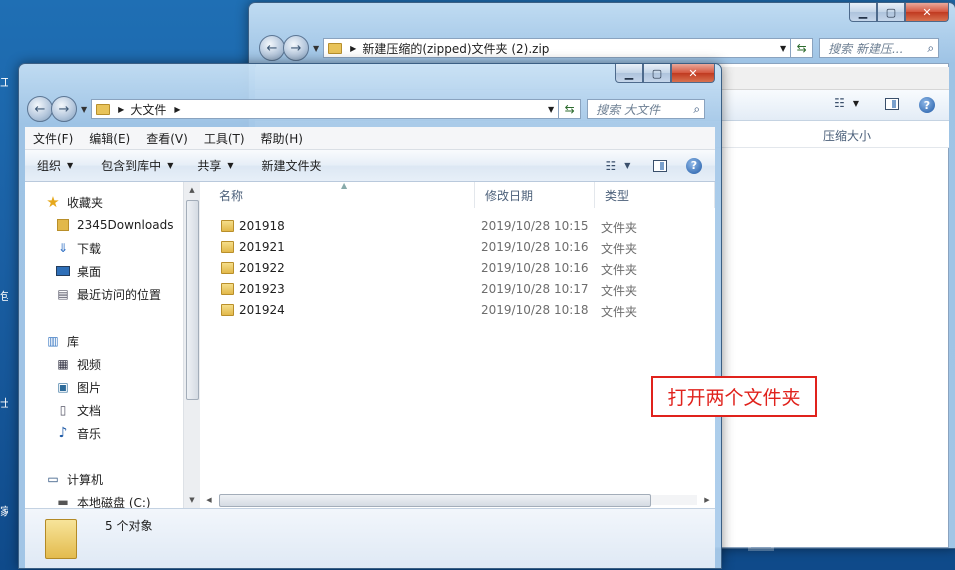  What do you see at coordinates (927, 105) in the screenshot?
I see `help-icon: ?` at bounding box center [927, 105].